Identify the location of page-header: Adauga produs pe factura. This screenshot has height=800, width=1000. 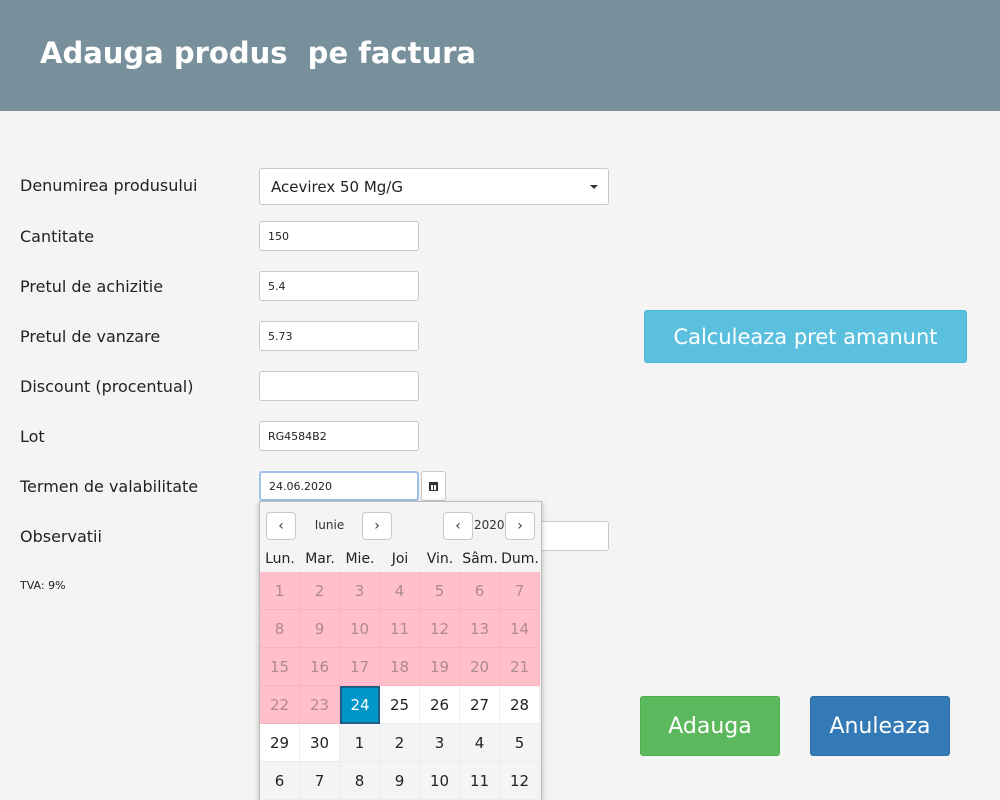
(500, 55).